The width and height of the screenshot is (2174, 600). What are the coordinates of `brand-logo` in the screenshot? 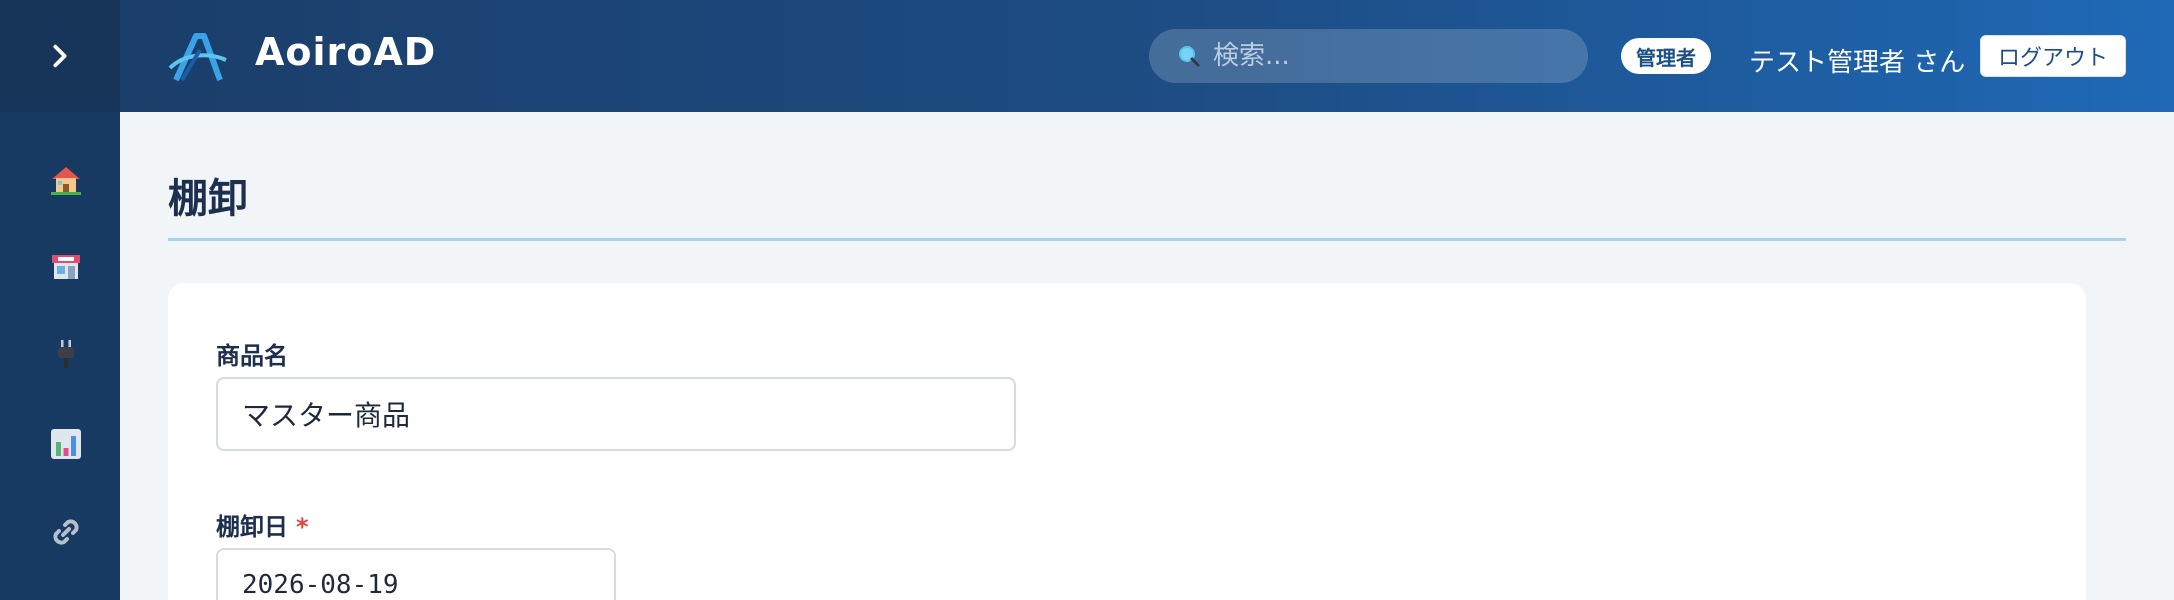 It's located at (197, 57).